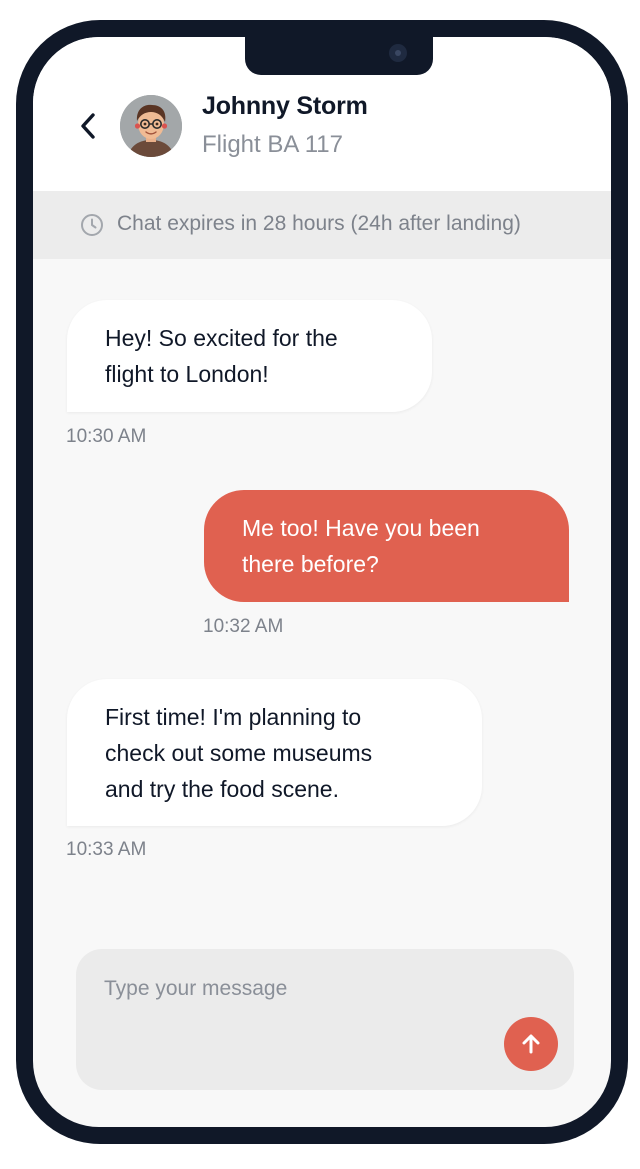  What do you see at coordinates (222, 789) in the screenshot?
I see `message-line: and try the food scene.` at bounding box center [222, 789].